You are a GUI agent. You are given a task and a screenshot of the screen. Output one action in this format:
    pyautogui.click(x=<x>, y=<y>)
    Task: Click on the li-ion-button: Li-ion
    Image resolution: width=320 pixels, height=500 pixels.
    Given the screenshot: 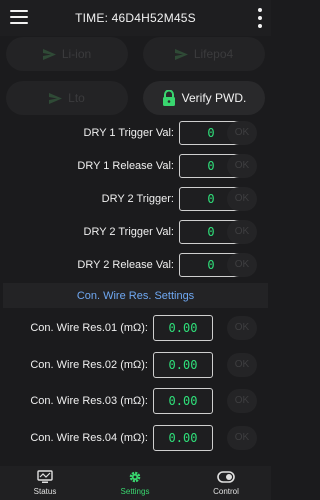 What is the action you would take?
    pyautogui.click(x=67, y=54)
    